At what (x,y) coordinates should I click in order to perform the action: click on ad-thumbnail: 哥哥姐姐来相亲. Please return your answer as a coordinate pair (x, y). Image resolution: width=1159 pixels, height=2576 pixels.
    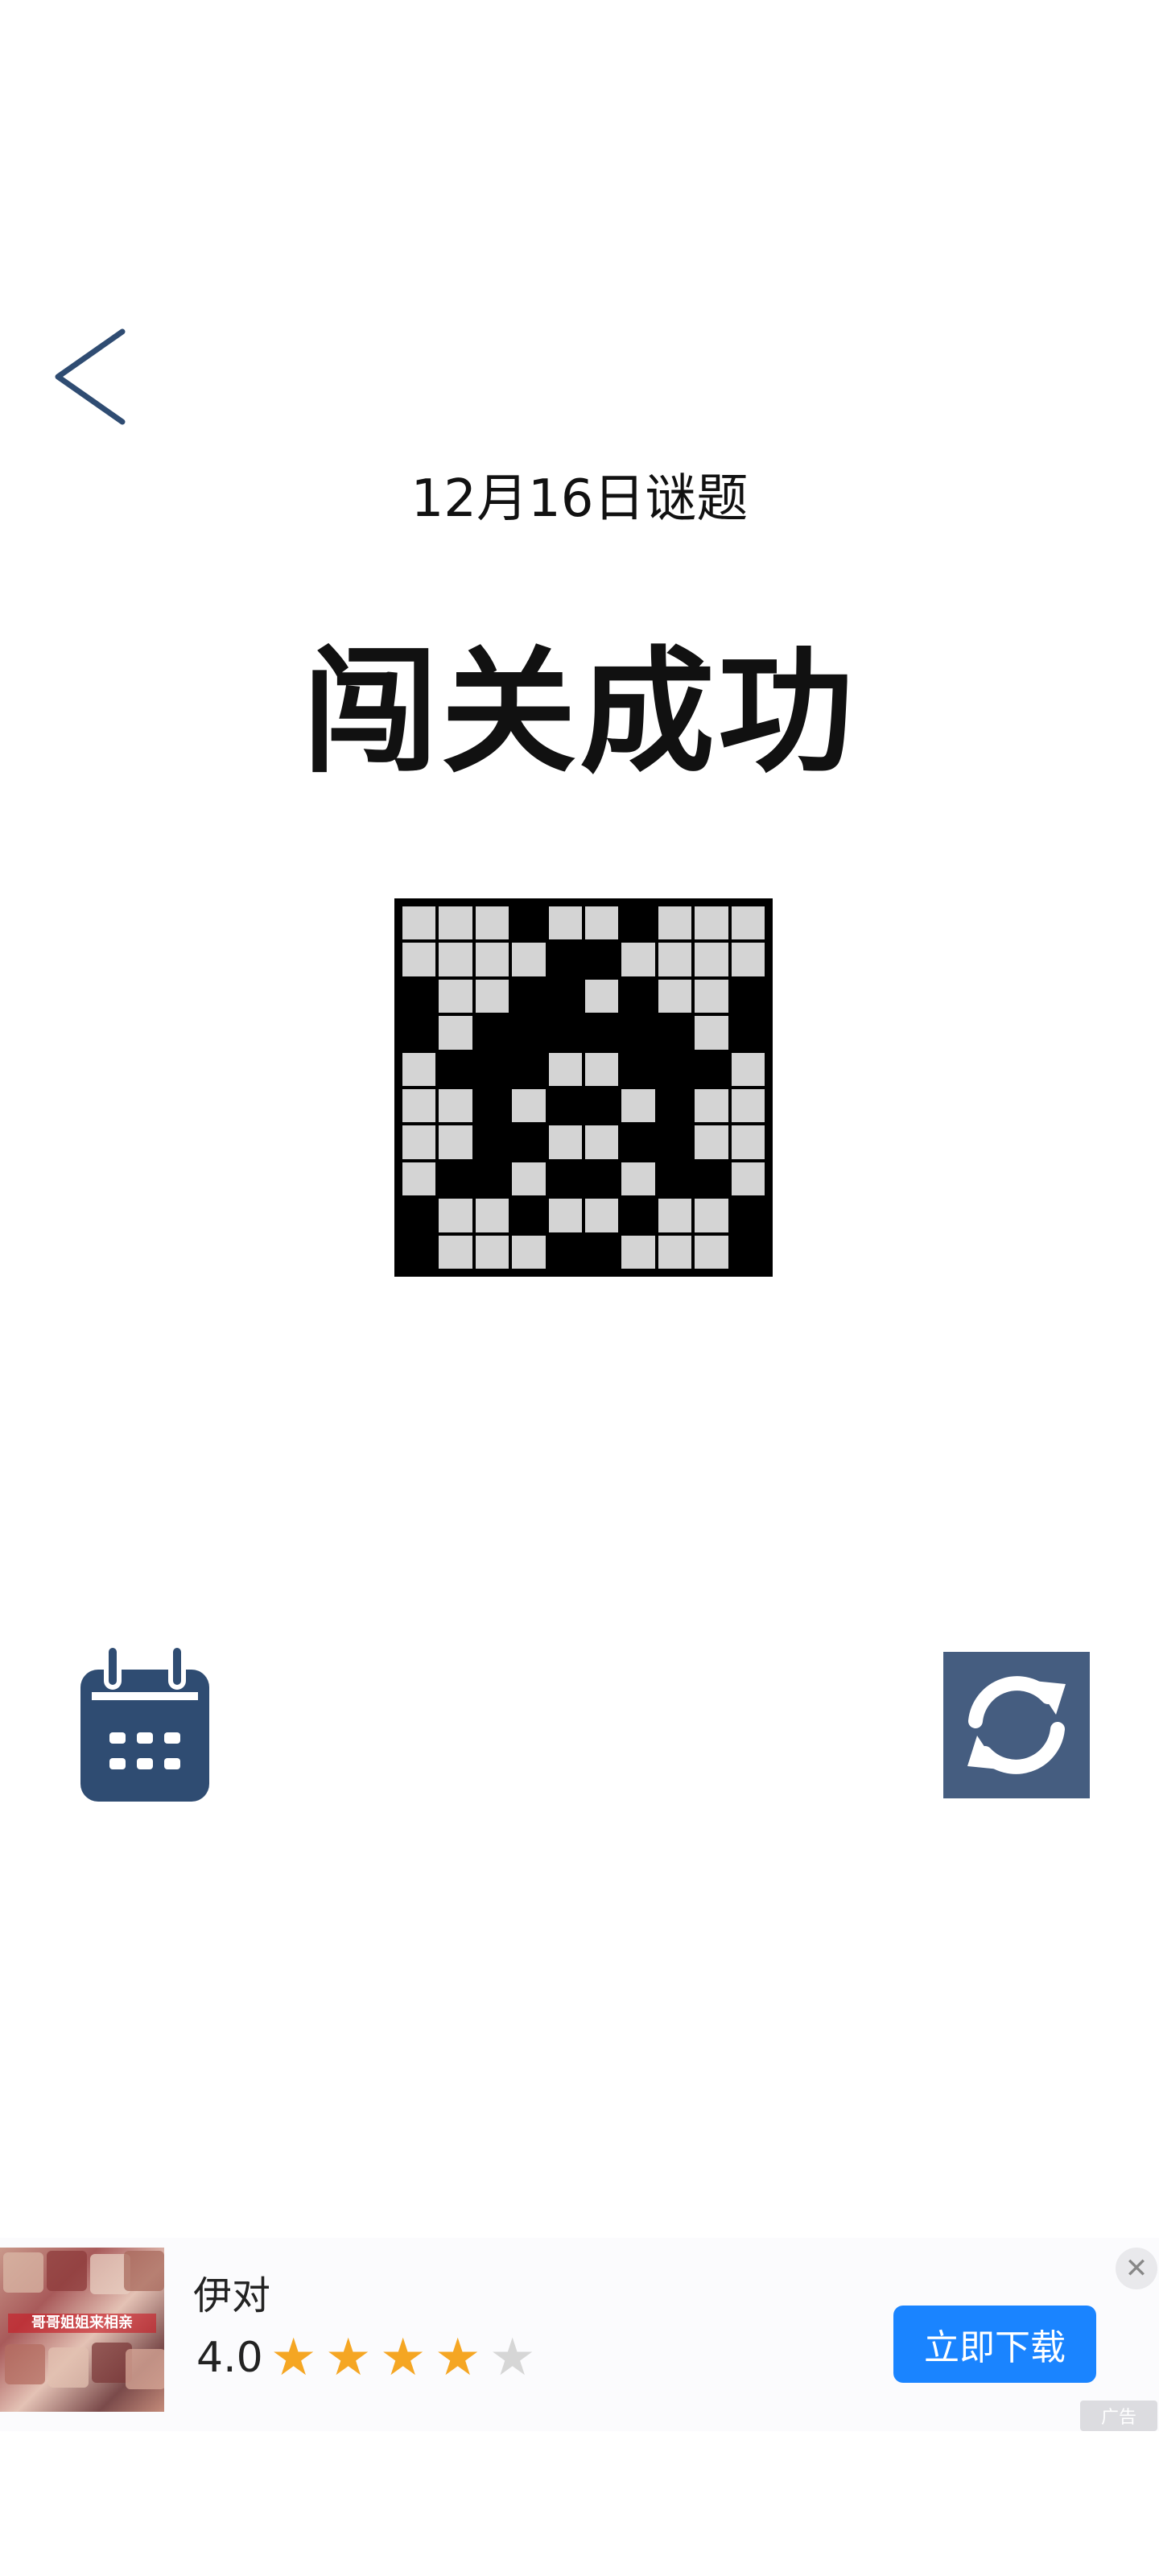
    Looking at the image, I should click on (82, 2330).